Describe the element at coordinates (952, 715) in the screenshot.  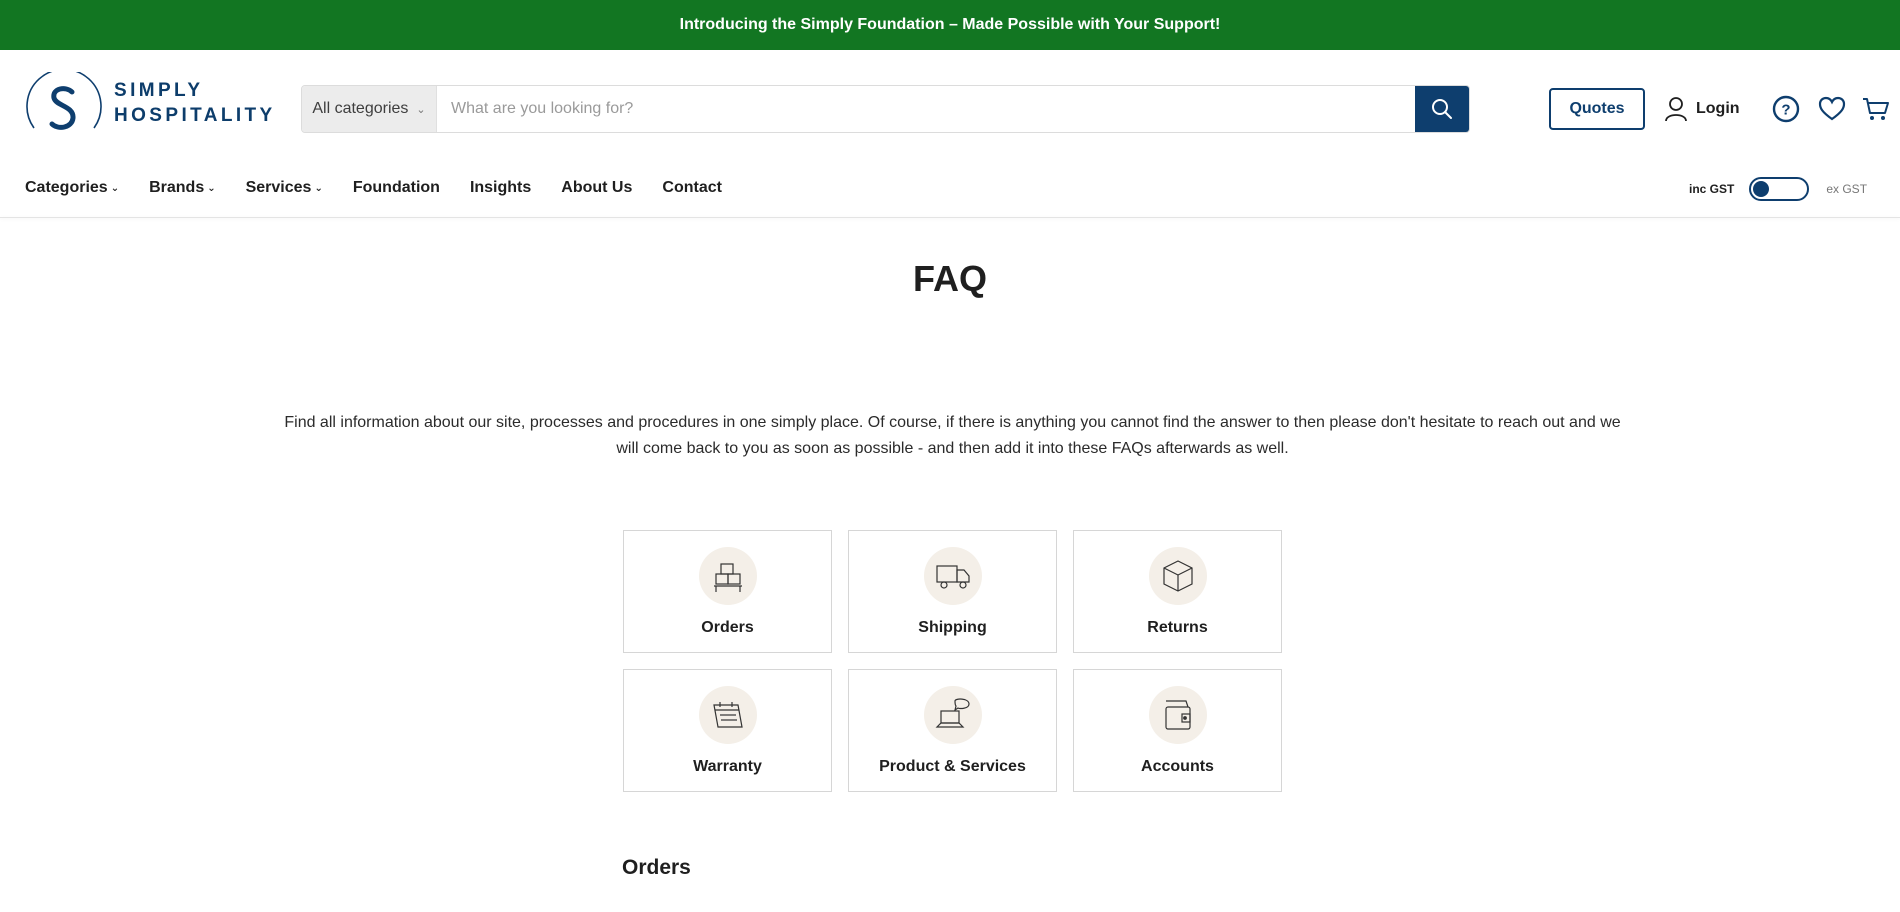
I see `laptop-chat-icon` at that location.